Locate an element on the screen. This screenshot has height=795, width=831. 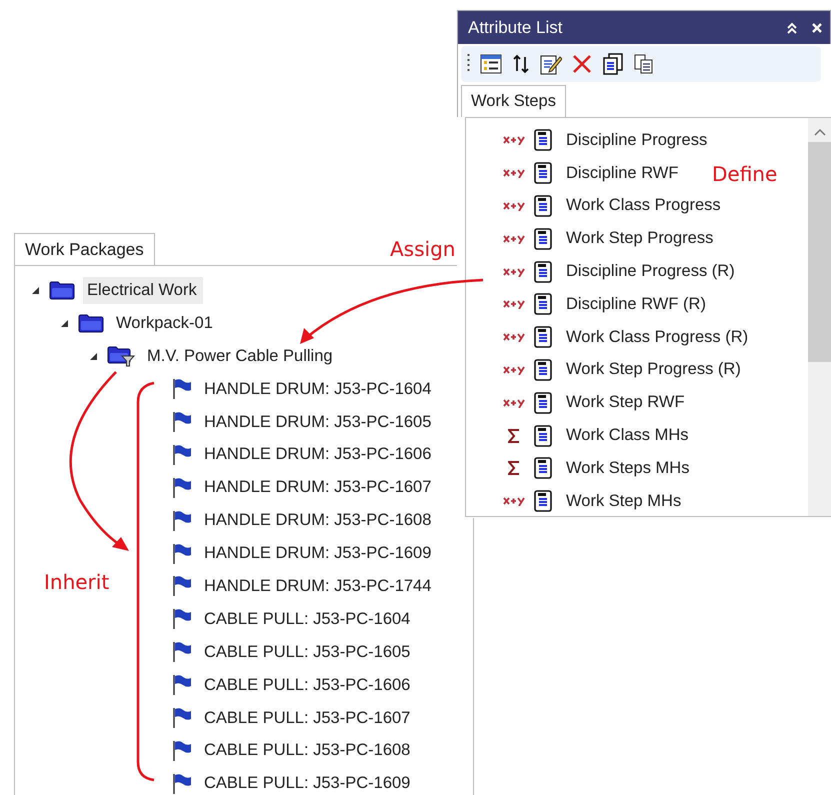
attribute-item: Work Step Progress is located at coordinates (640, 238).